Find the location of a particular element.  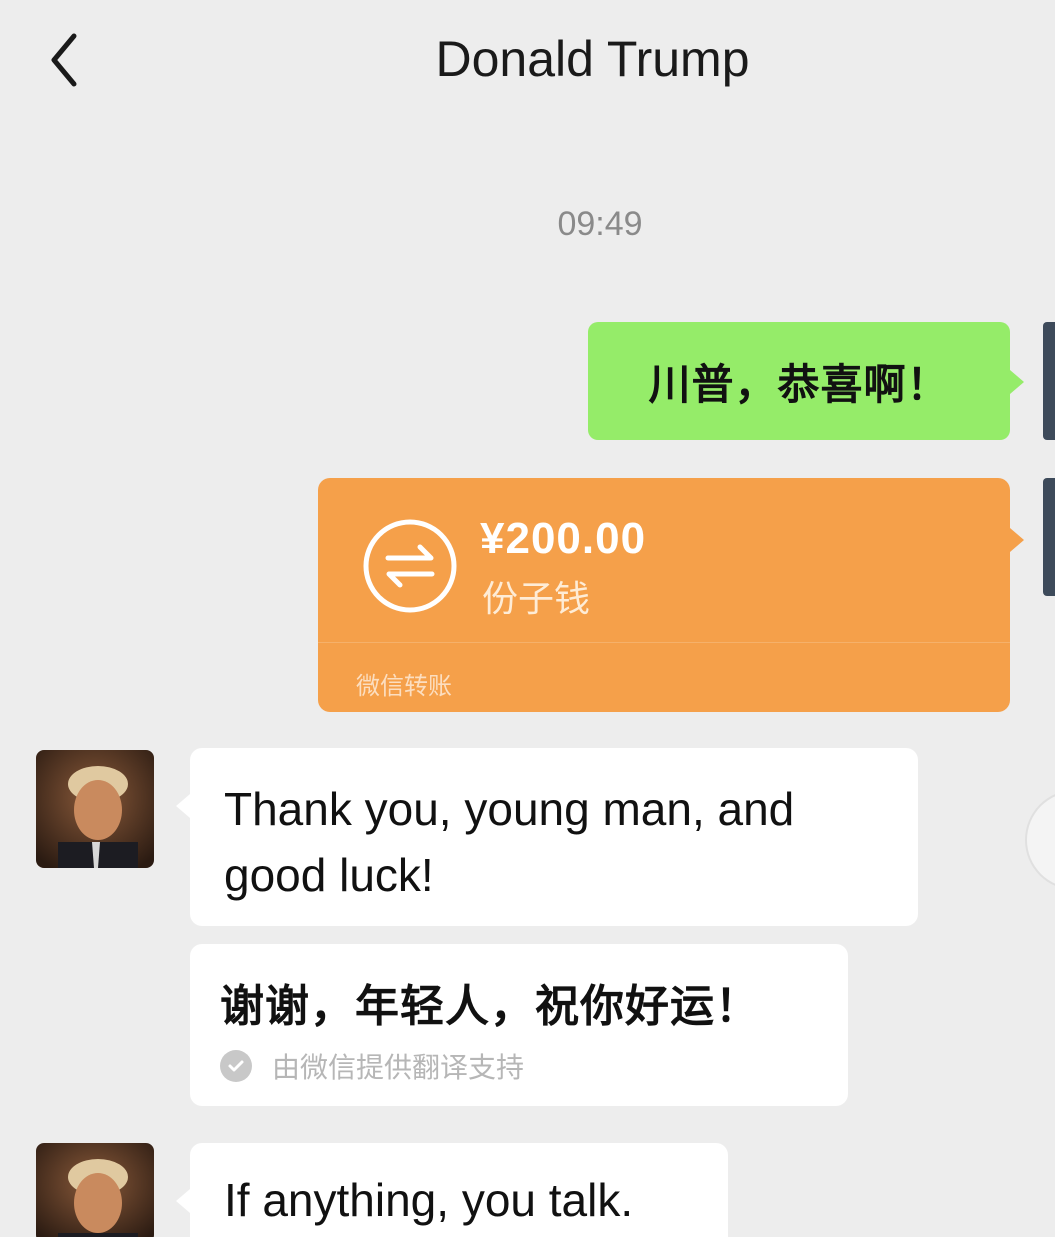

floating-window-handle is located at coordinates (1040, 840).